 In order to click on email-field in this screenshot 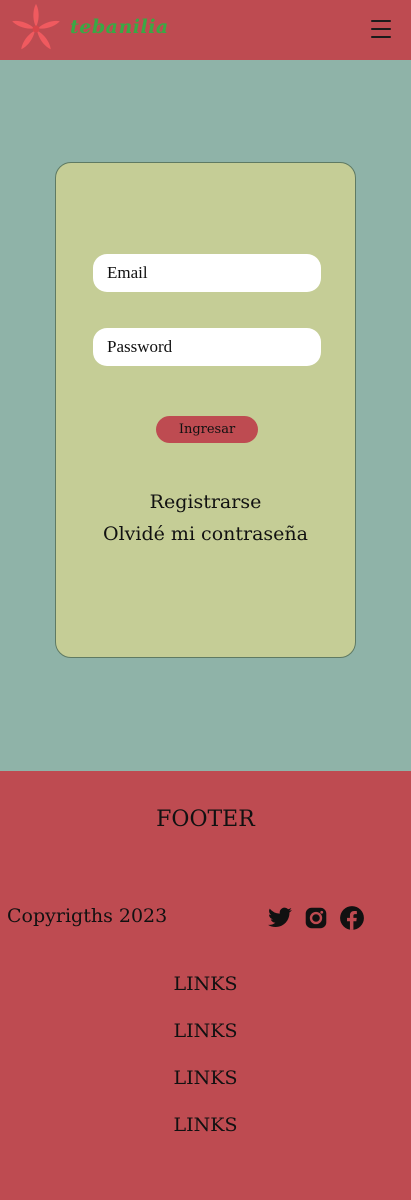, I will do `click(207, 273)`.